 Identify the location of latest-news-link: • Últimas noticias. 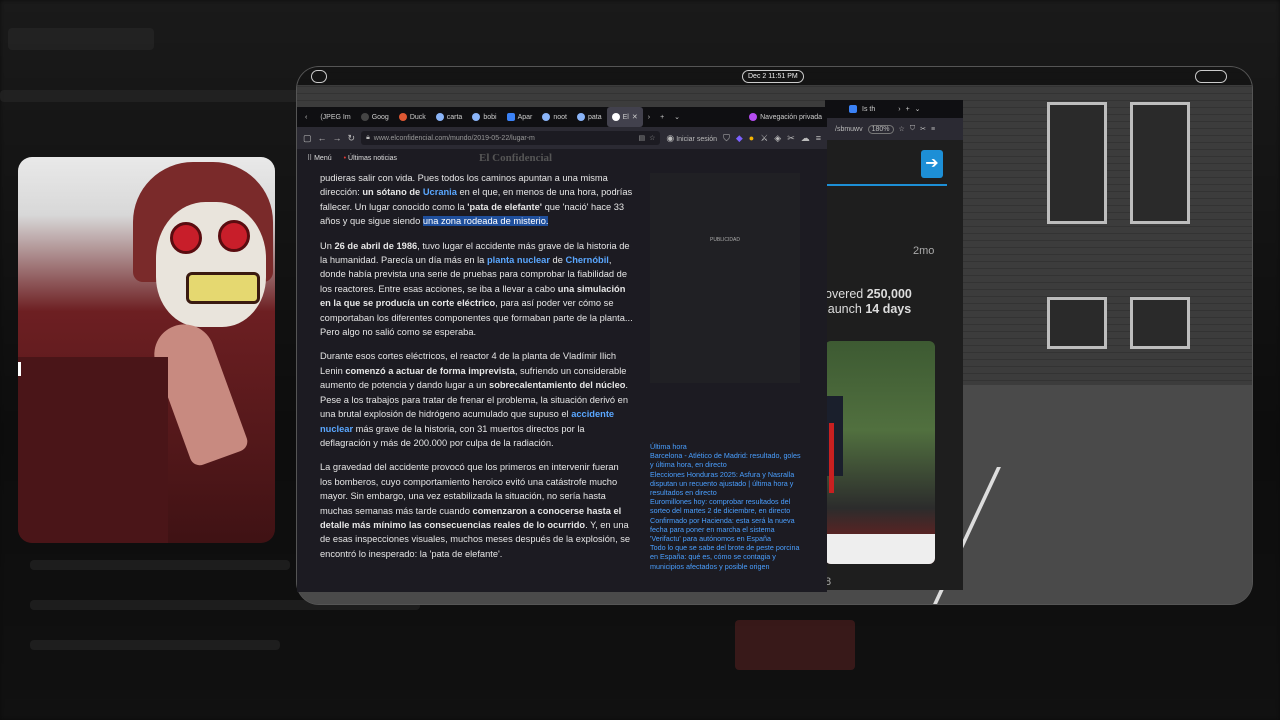
(370, 158).